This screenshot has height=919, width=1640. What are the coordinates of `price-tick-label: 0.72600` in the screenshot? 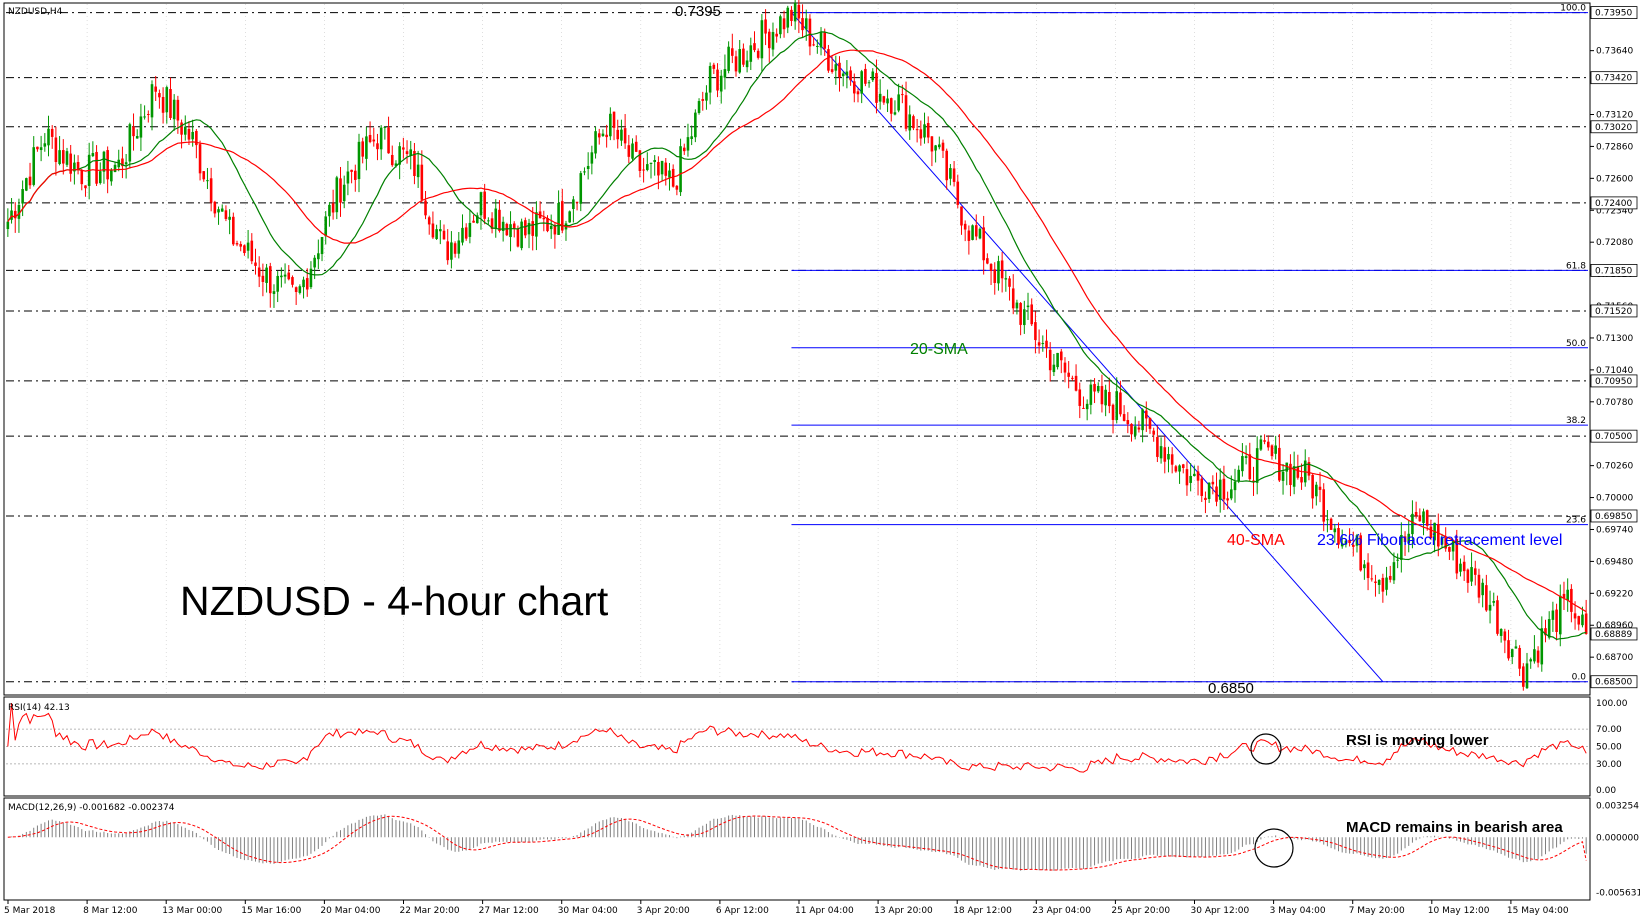 It's located at (1614, 179).